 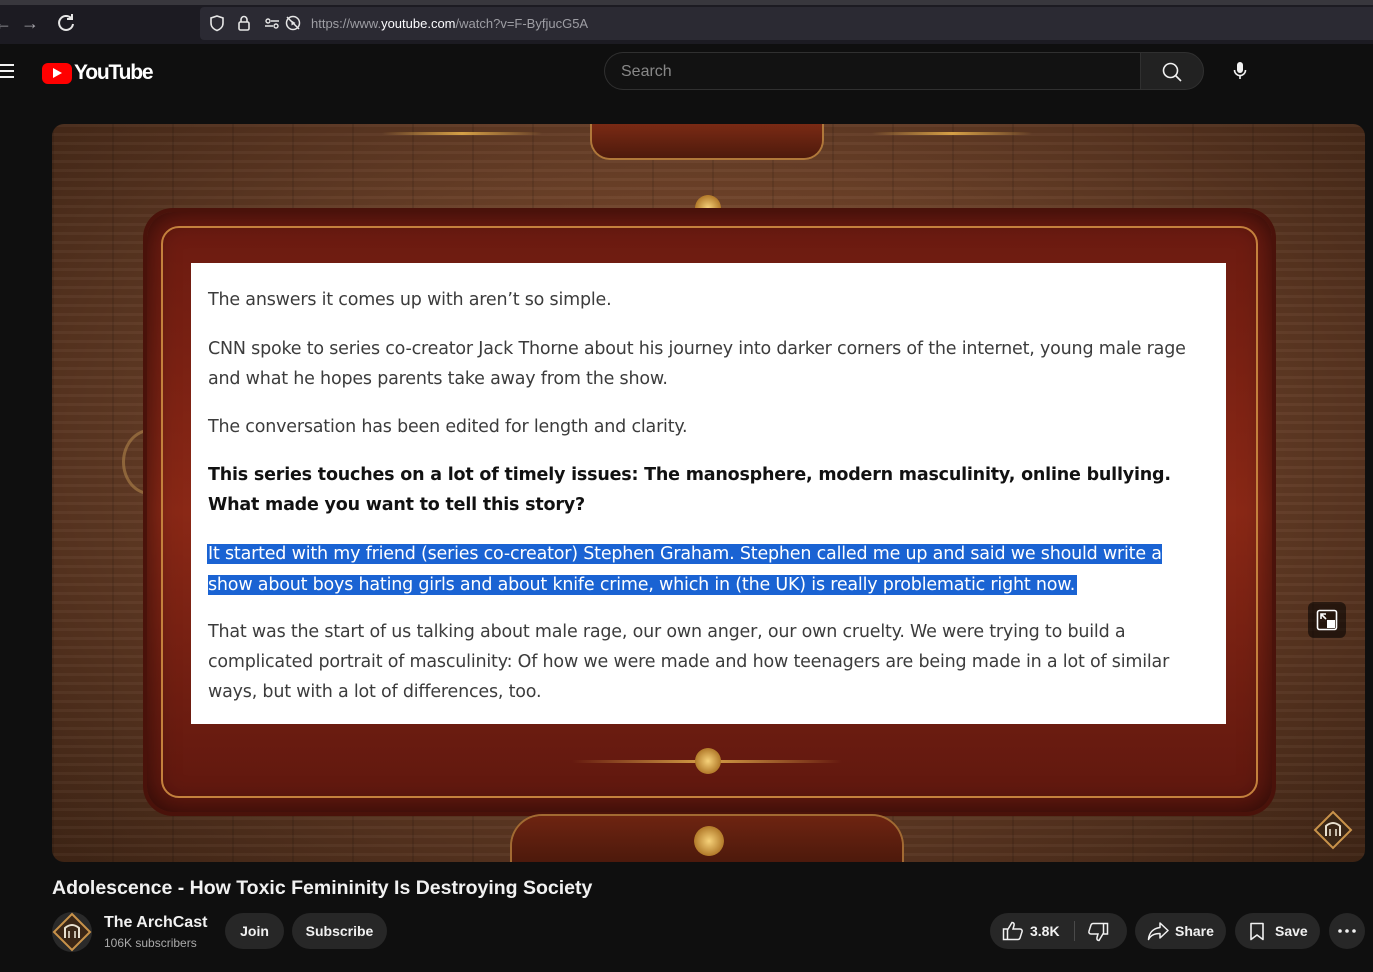 I want to click on youtube-masthead: YouTube Search, so click(x=686, y=72).